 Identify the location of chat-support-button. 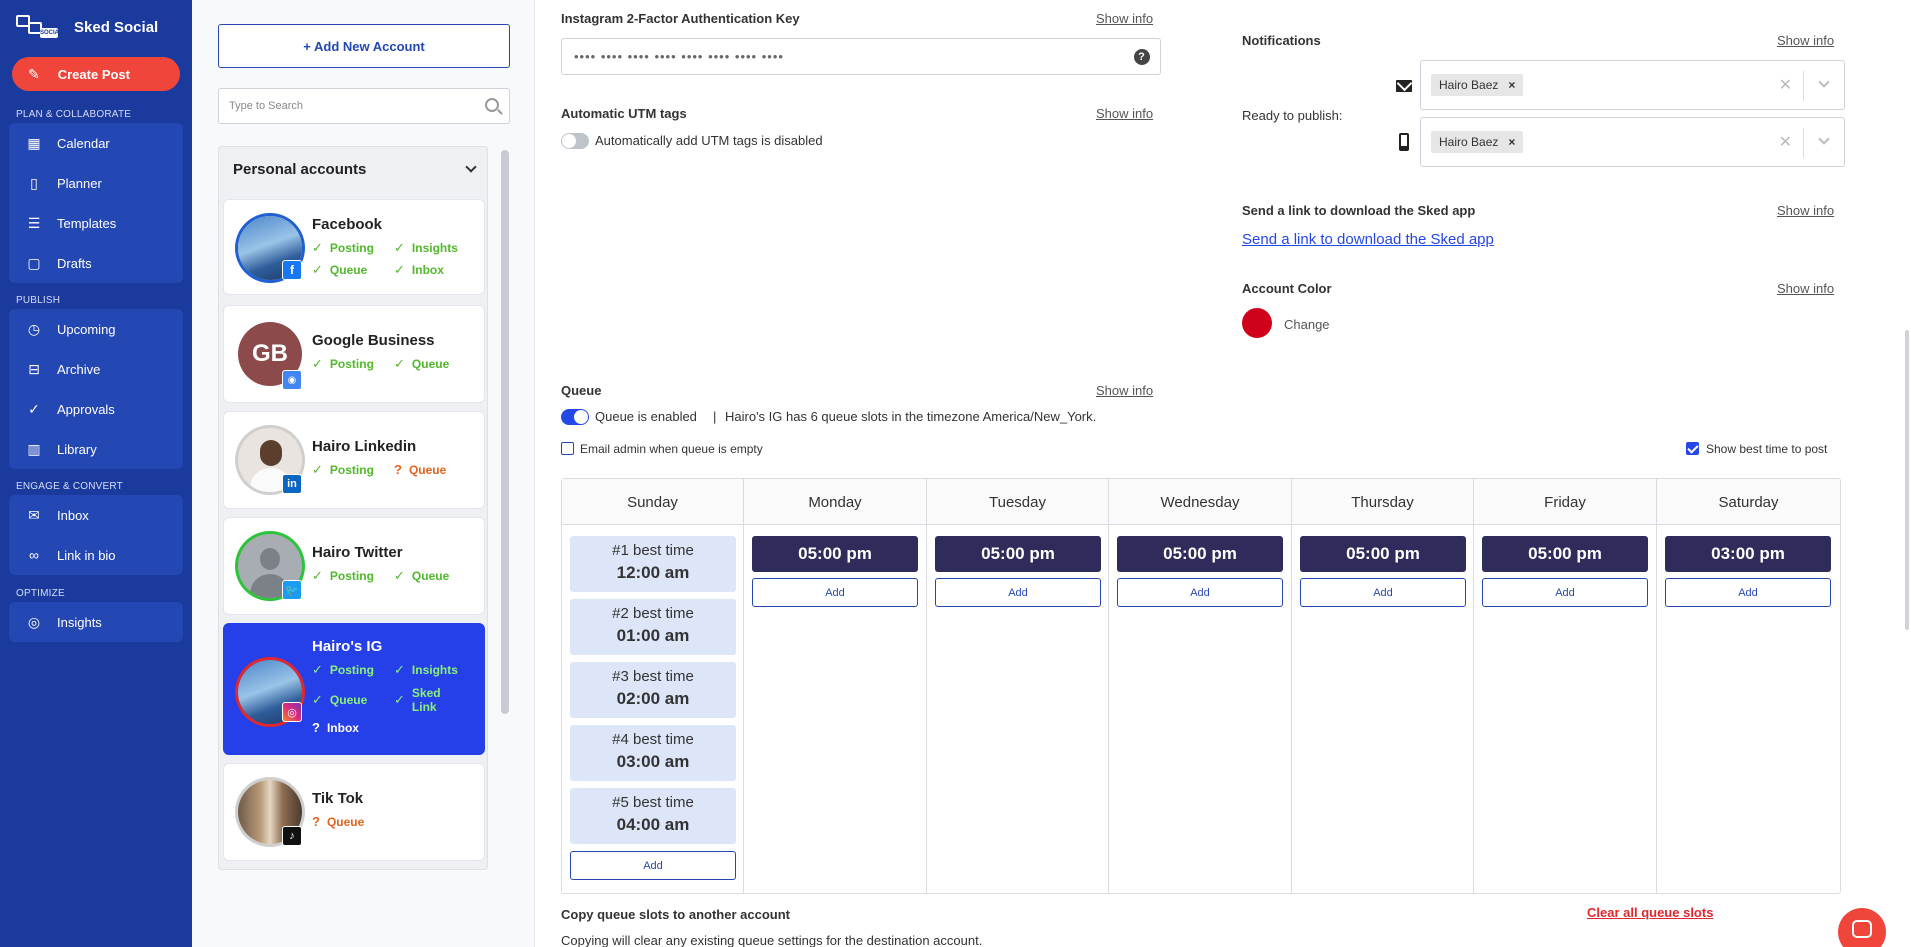
(1862, 927).